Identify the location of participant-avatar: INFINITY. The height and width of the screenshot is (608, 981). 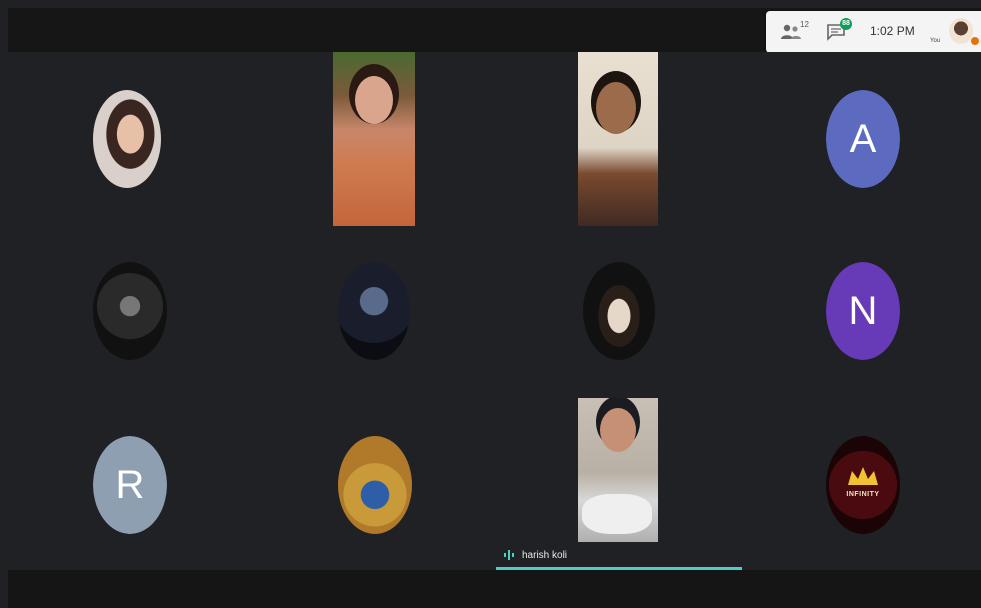
(863, 485).